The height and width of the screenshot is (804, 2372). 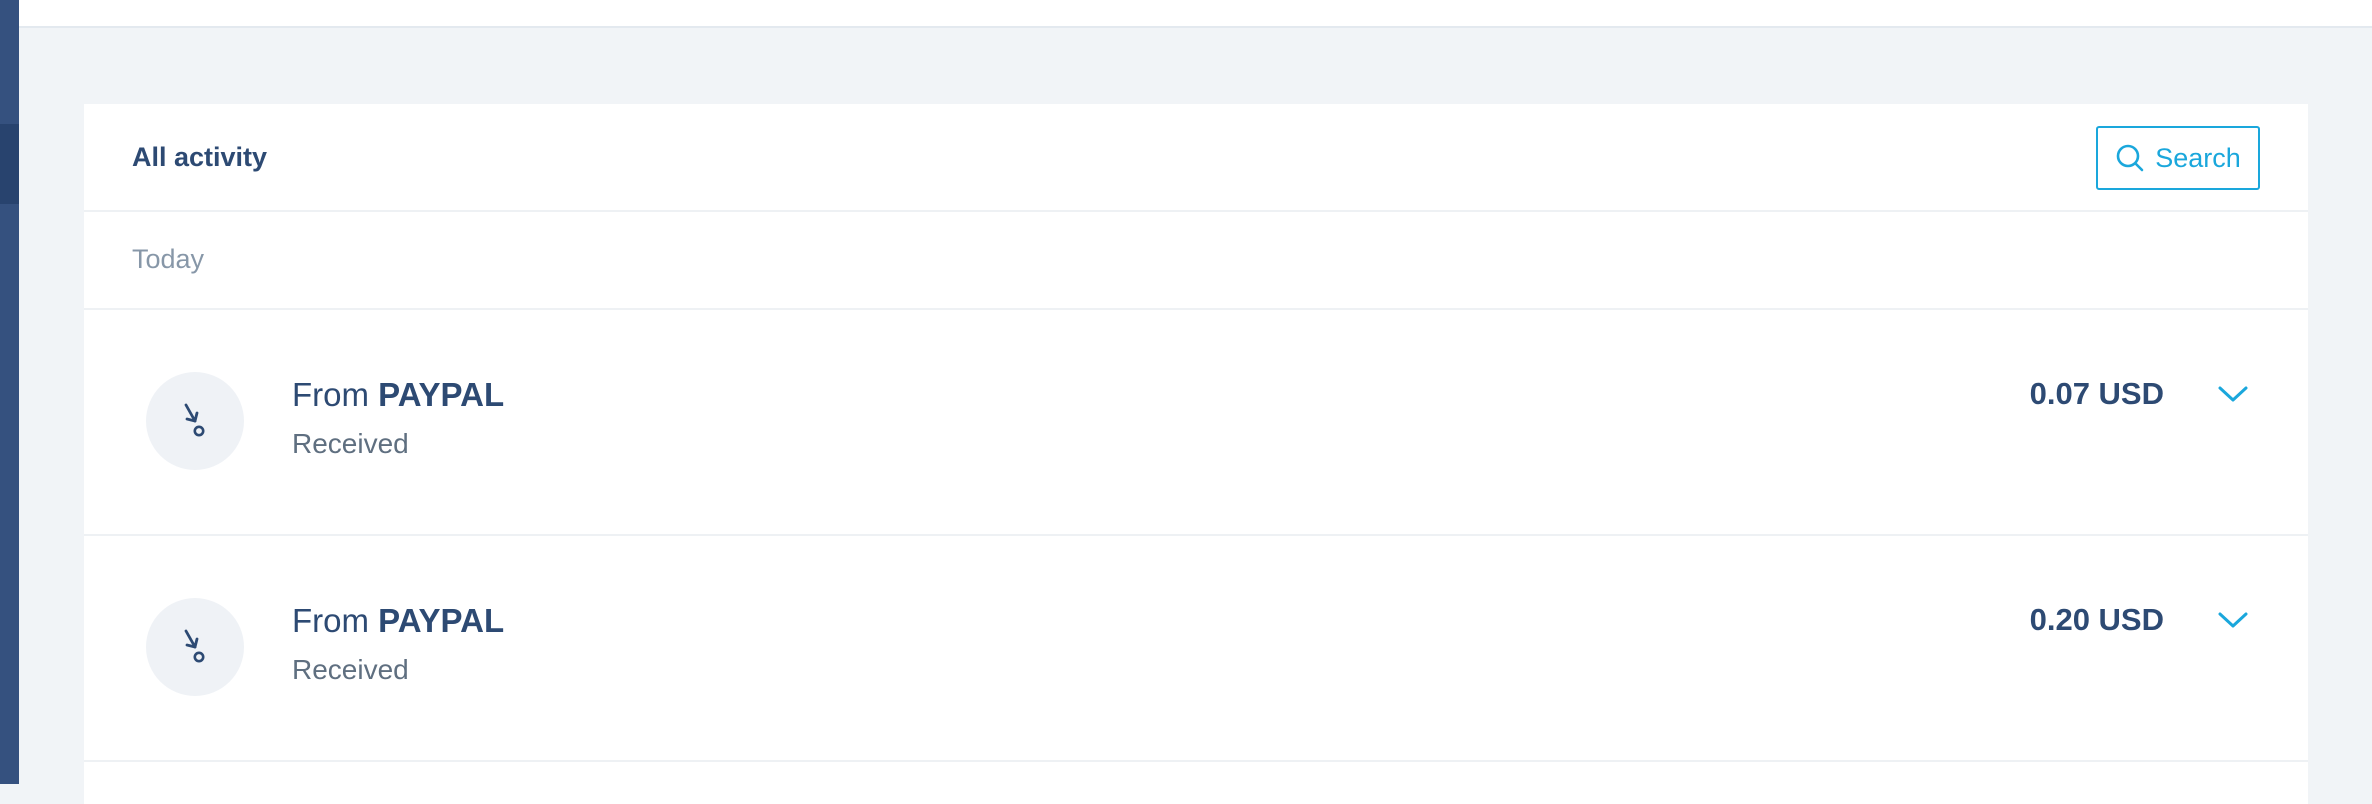 I want to click on top-bar, so click(x=1195, y=14).